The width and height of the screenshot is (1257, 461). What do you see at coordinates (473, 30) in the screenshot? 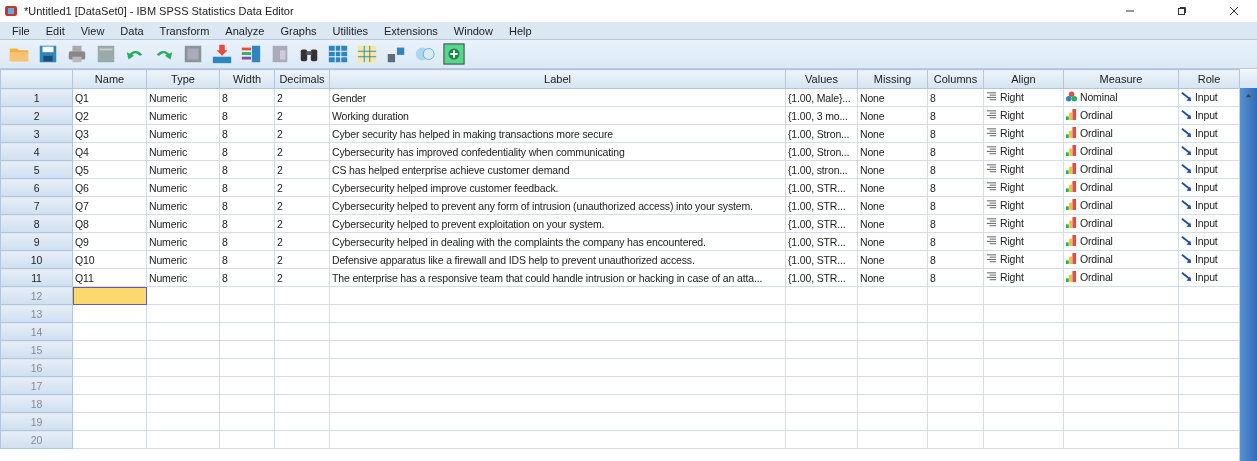
I see `menu-item: Window` at bounding box center [473, 30].